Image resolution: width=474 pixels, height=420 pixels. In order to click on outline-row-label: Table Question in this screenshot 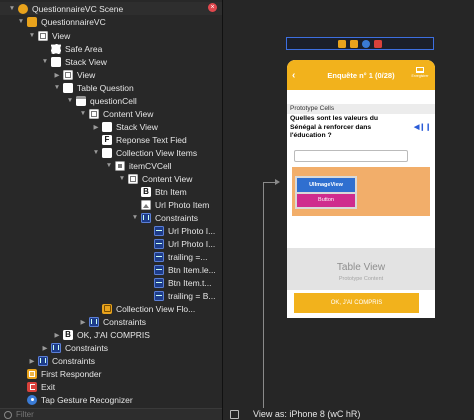, I will do `click(105, 87)`.